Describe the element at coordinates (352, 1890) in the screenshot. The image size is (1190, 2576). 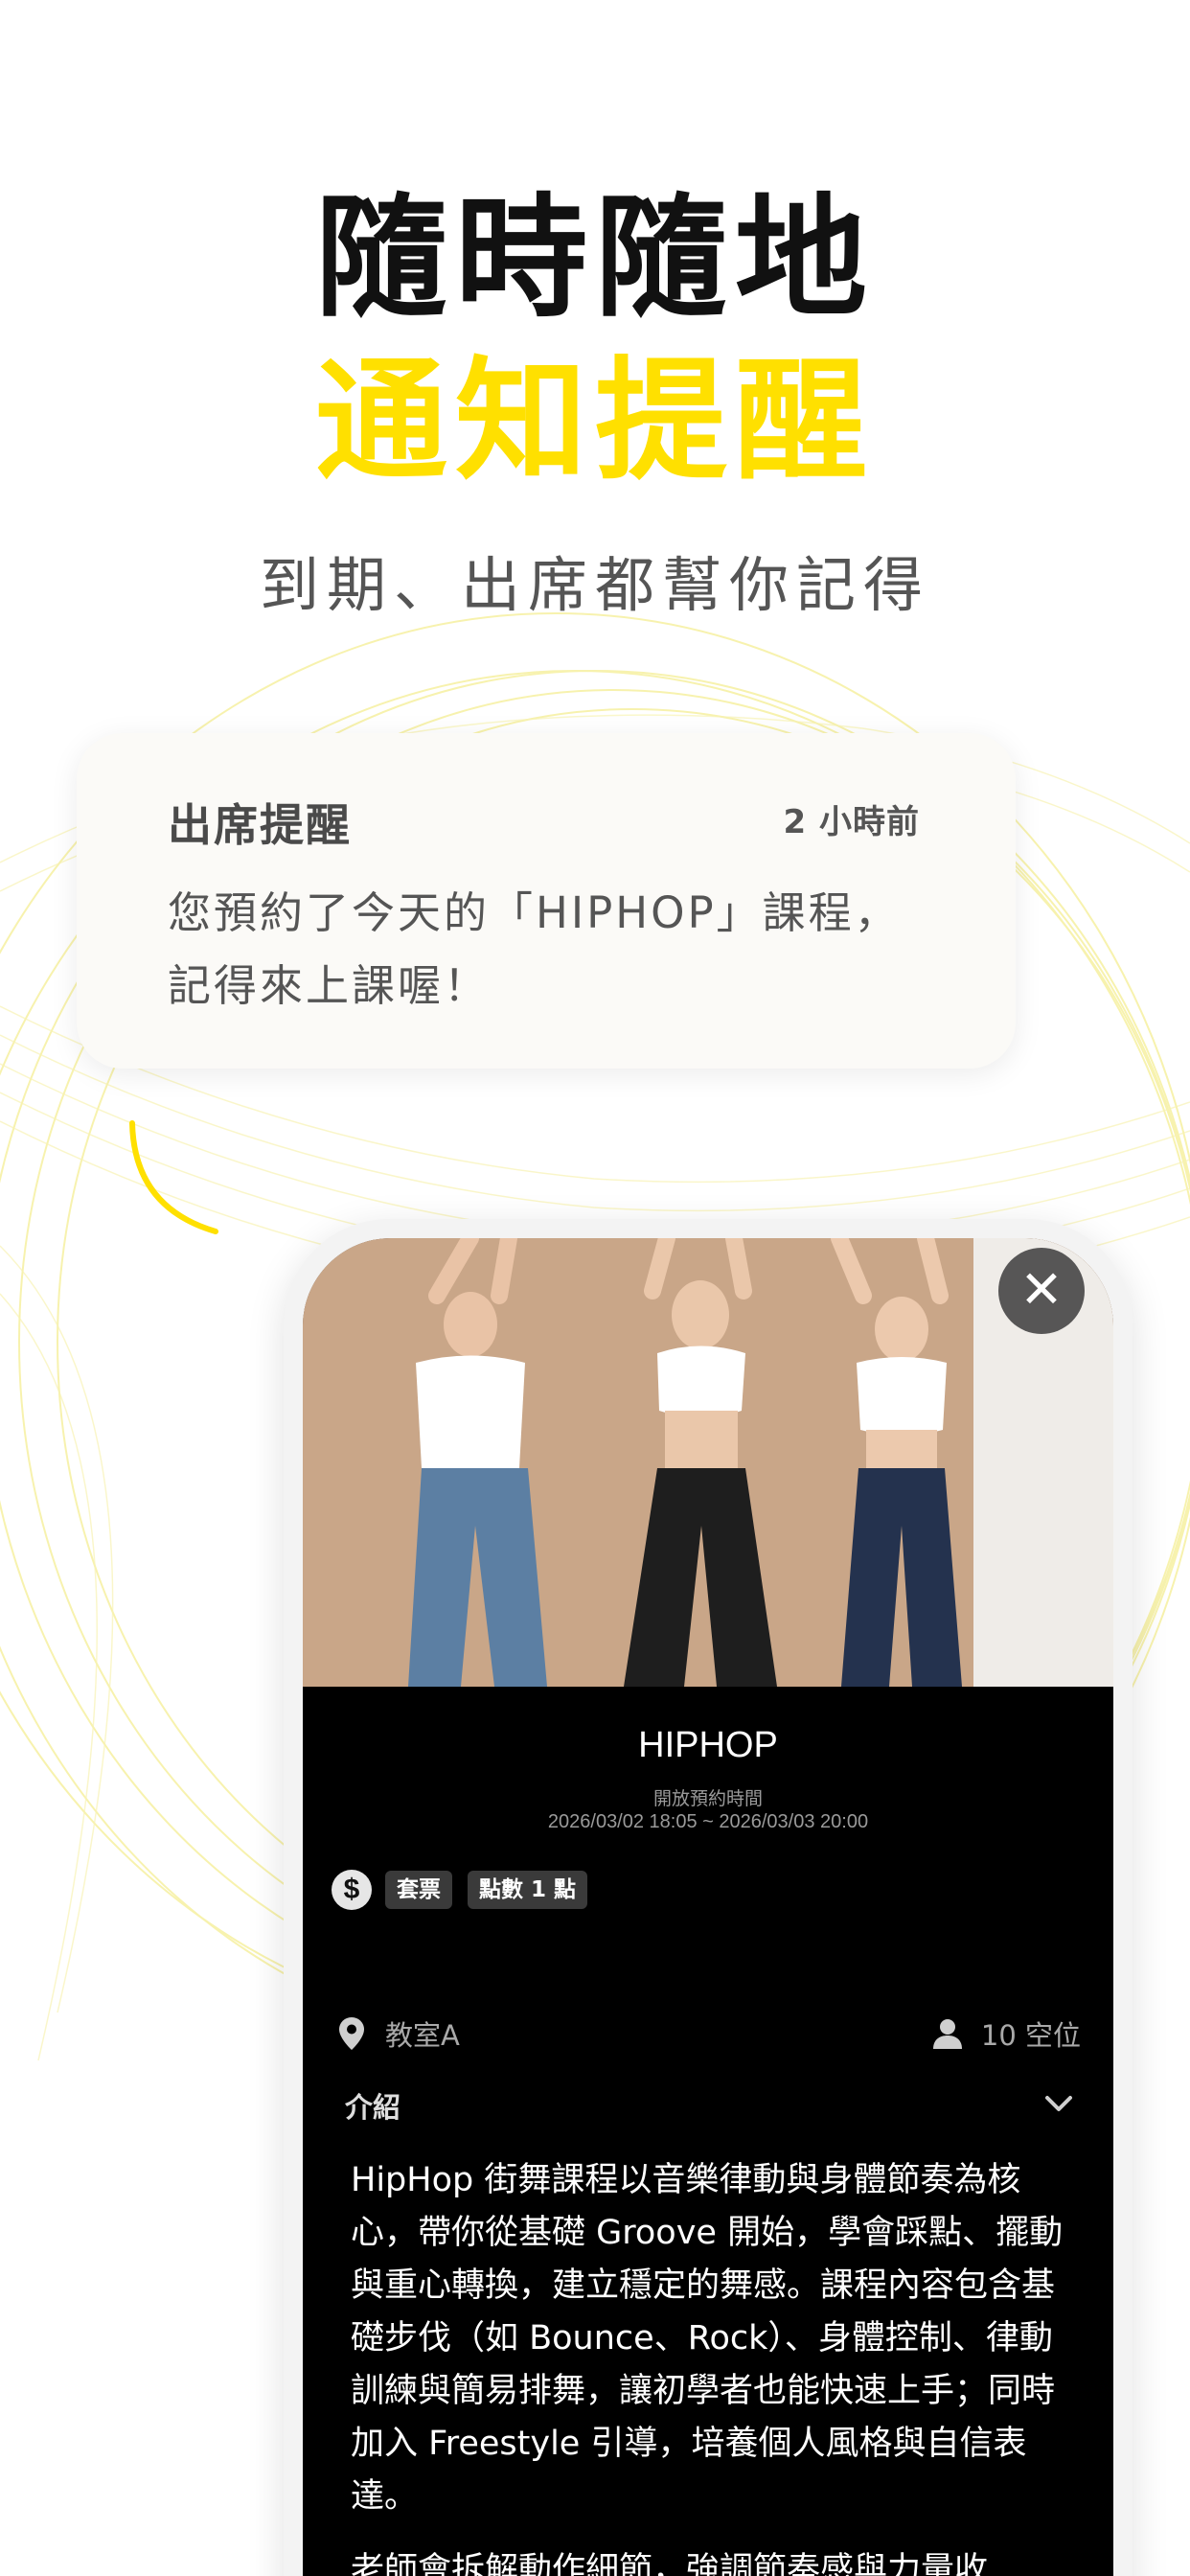
I see `coin-icon: $` at that location.